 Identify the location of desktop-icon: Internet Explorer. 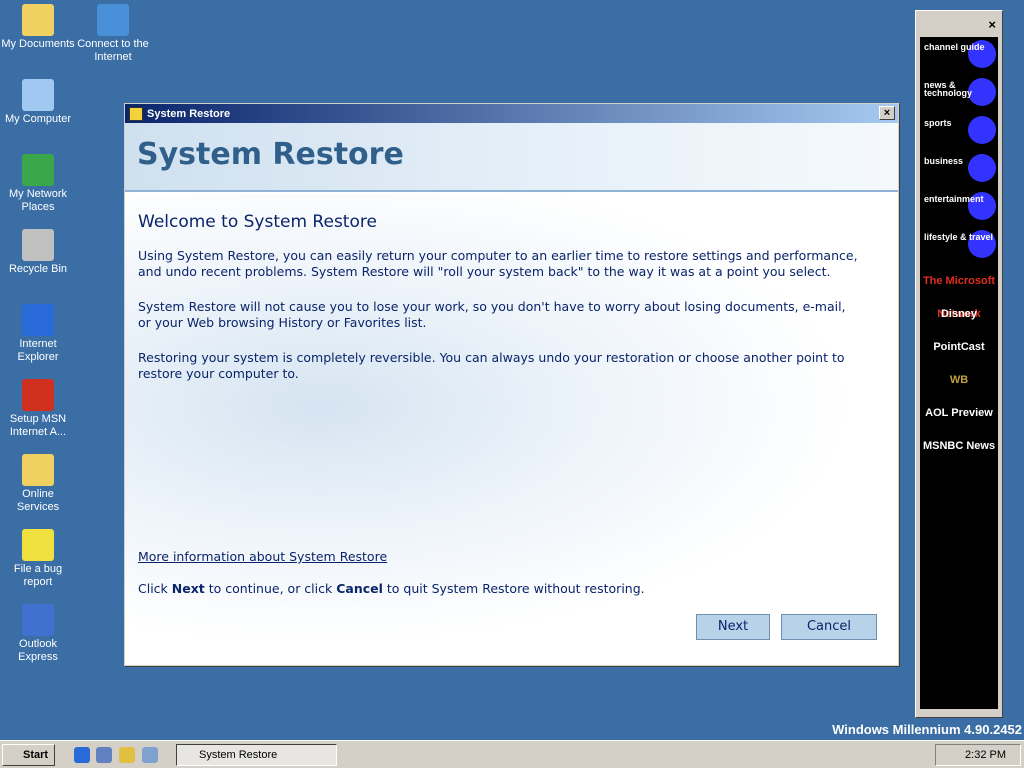
(38, 332).